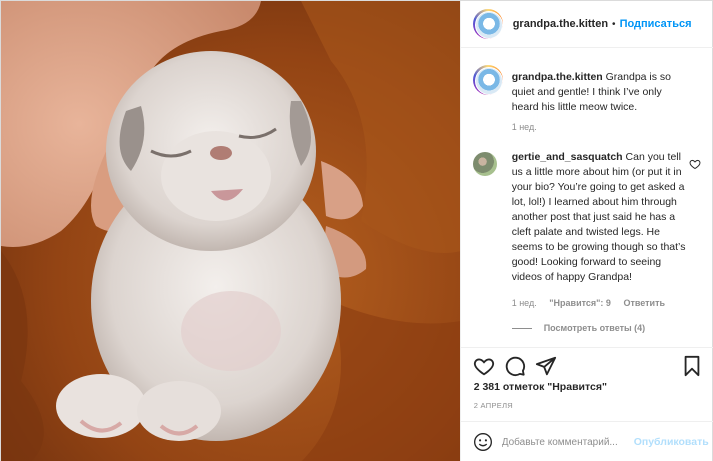 This screenshot has width=713, height=461. Describe the element at coordinates (560, 24) in the screenshot. I see `header-username: grandpa.the.kitten` at that location.